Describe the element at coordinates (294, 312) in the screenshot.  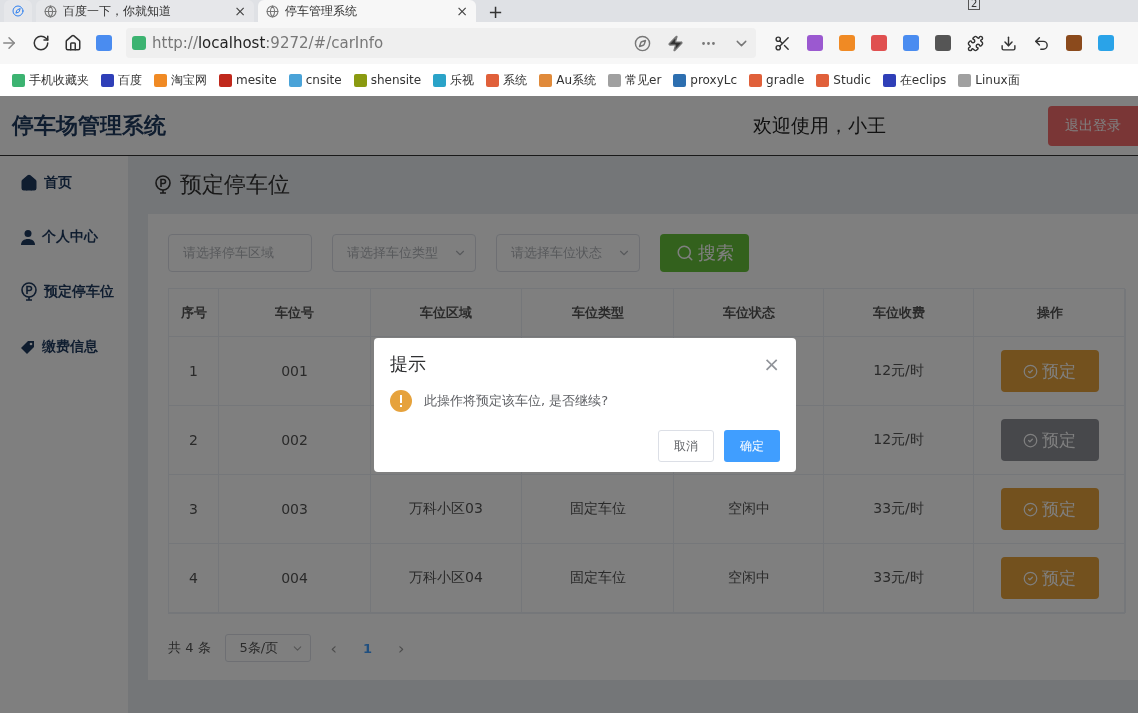
I see `column-header: 车位号` at that location.